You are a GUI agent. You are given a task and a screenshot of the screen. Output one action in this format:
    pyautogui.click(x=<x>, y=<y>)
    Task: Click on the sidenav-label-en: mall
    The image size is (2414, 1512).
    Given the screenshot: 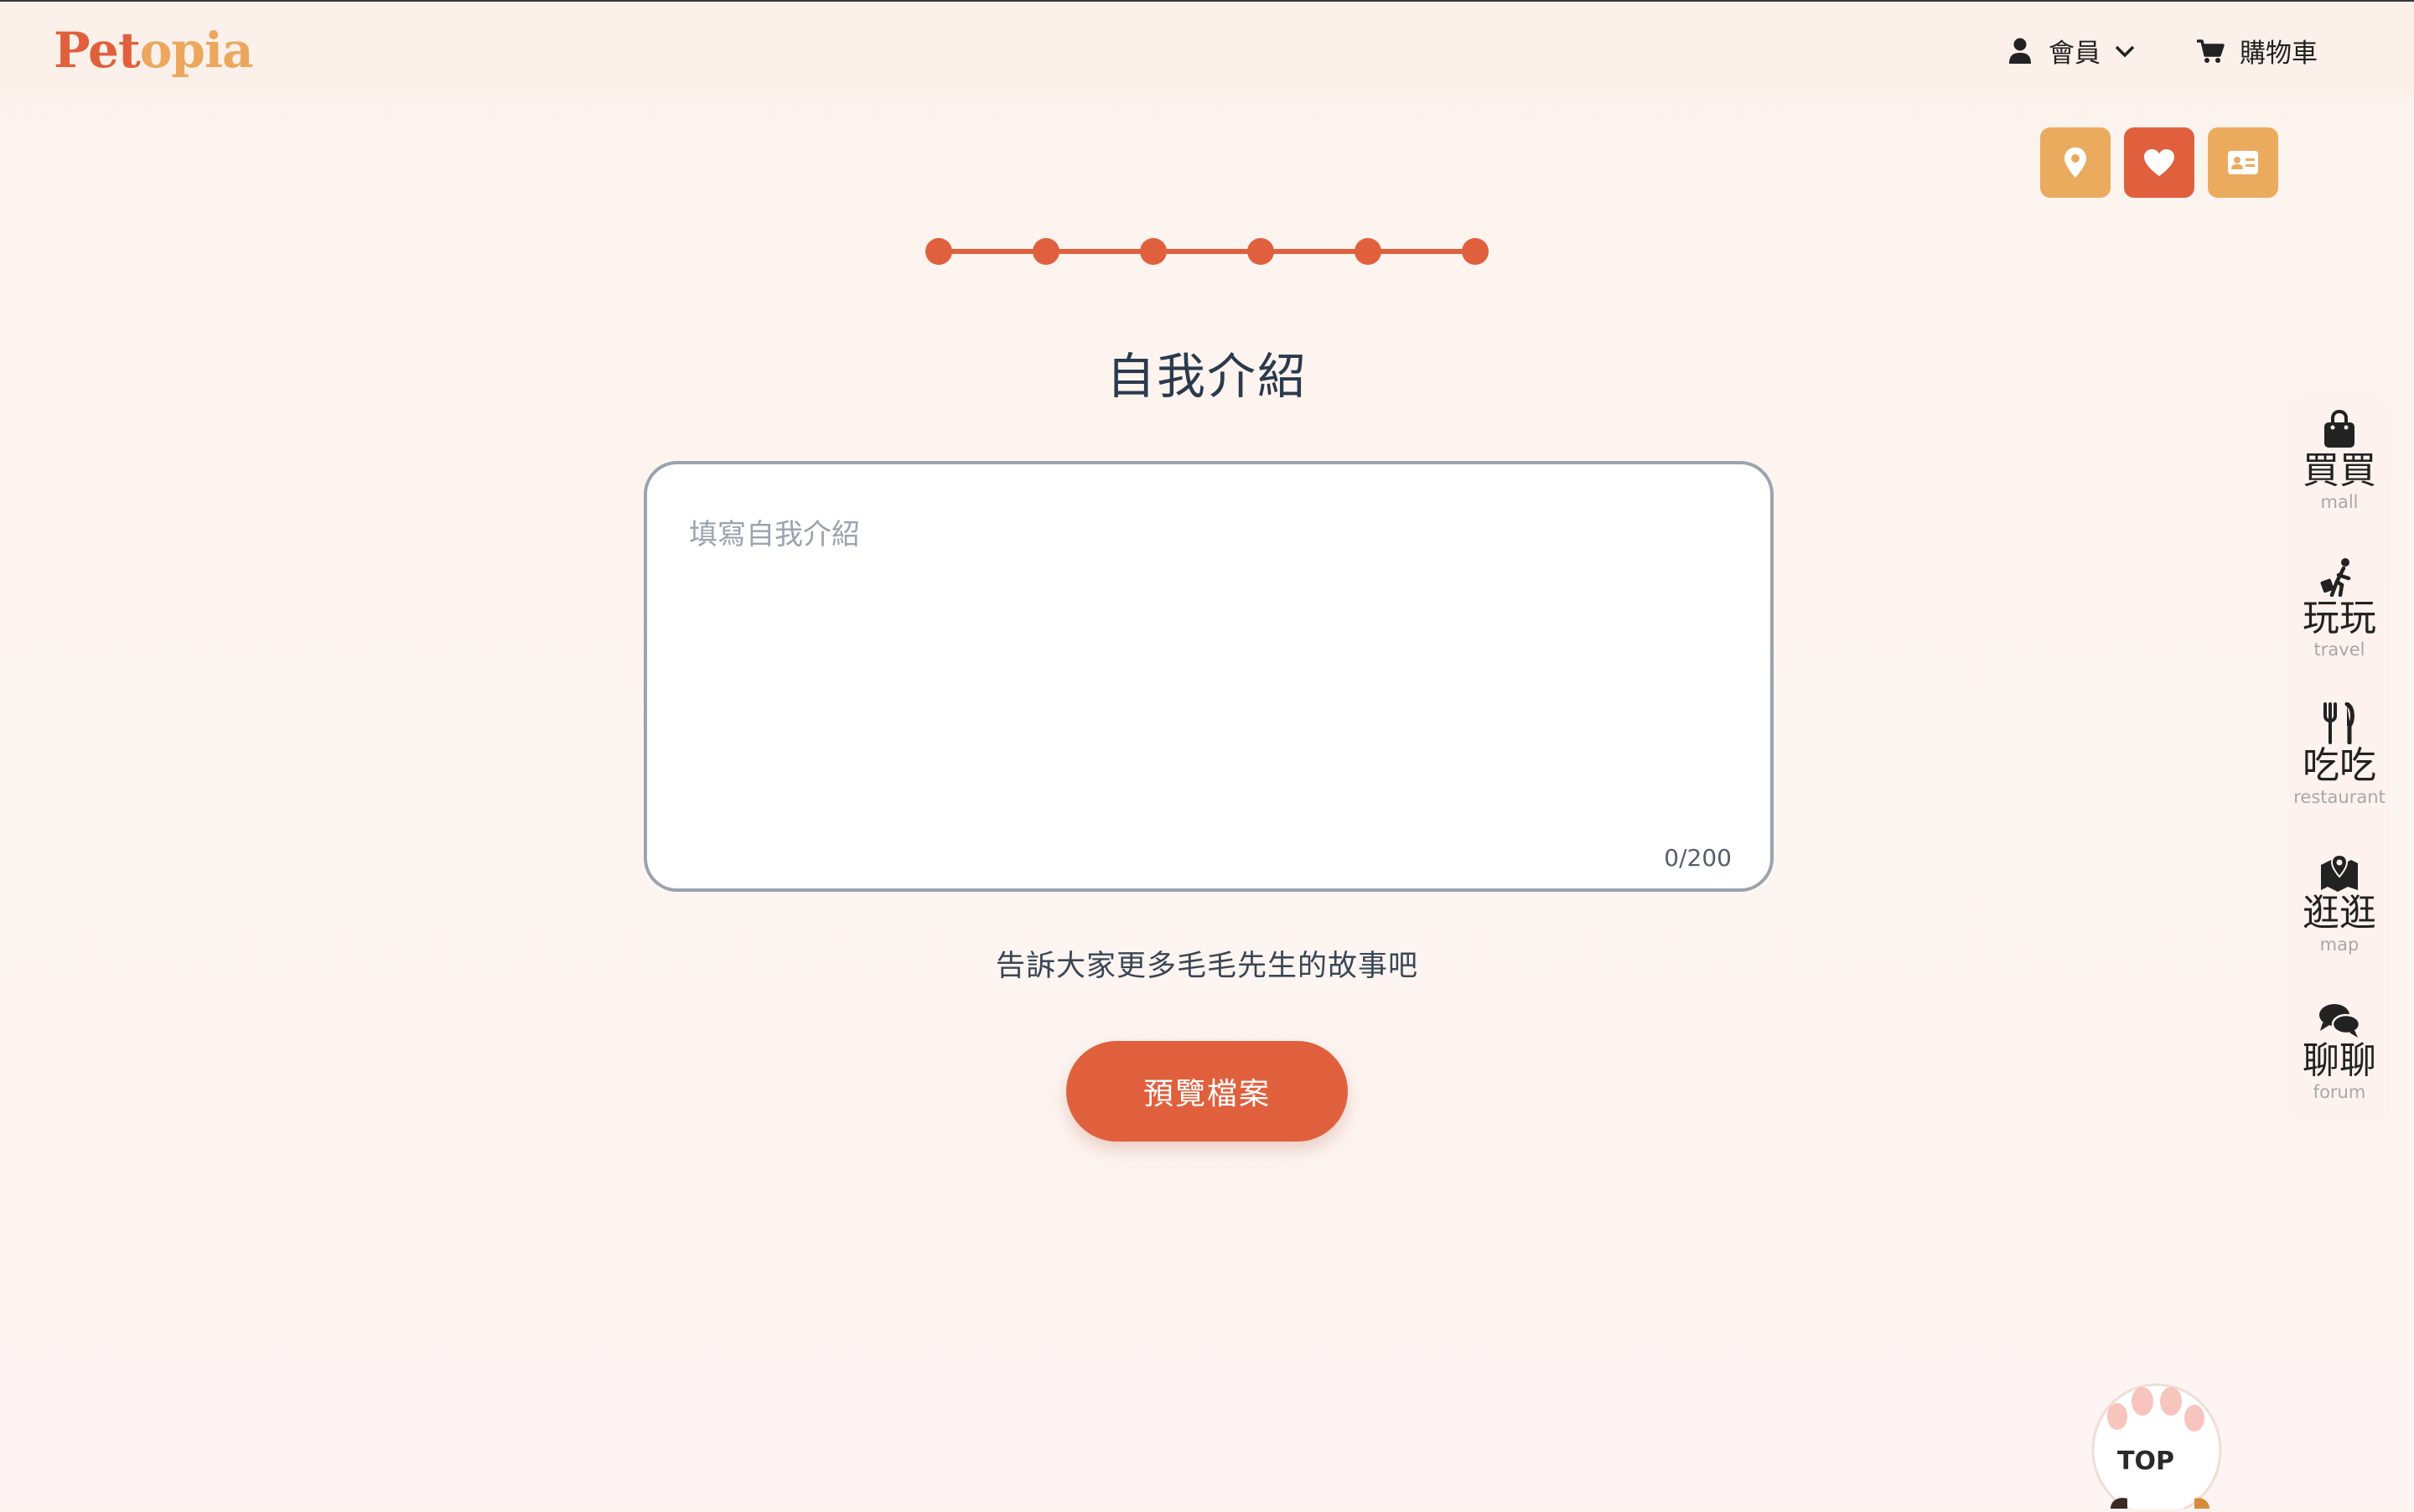 What is the action you would take?
    pyautogui.click(x=2340, y=502)
    